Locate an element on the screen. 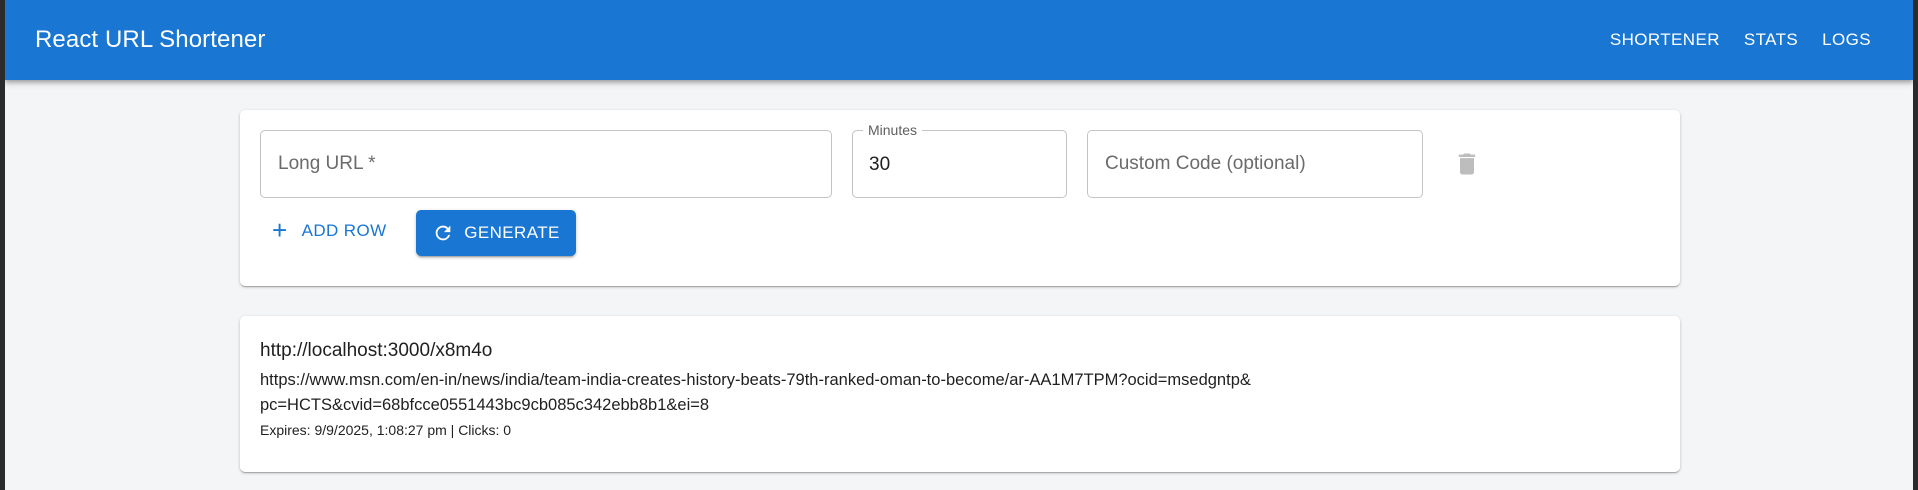  custom-code-placeholder: Custom Code (optional) is located at coordinates (1205, 163).